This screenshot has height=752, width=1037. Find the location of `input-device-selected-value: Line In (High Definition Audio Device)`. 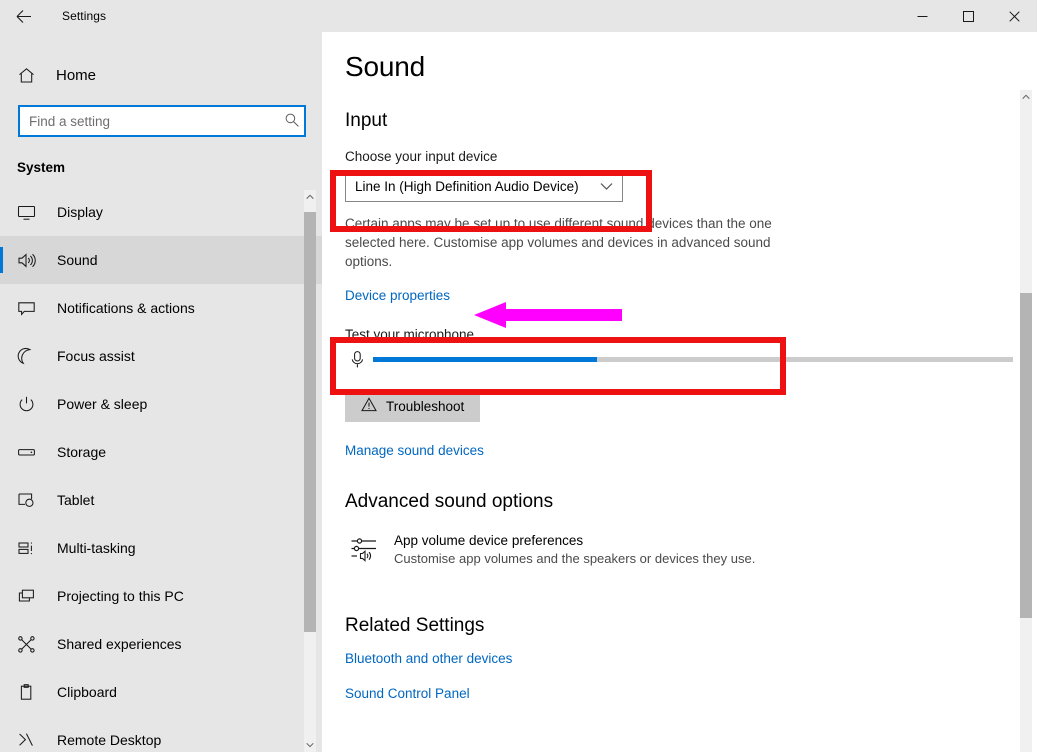

input-device-selected-value: Line In (High Definition Audio Device) is located at coordinates (467, 186).